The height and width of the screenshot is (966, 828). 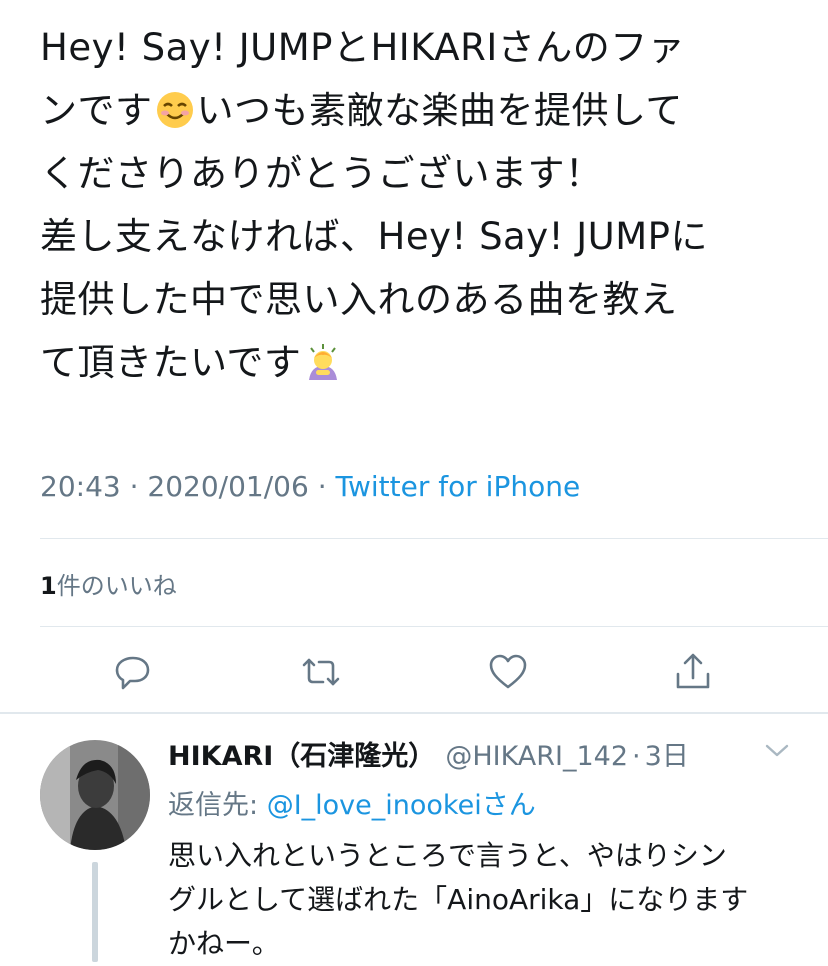 What do you see at coordinates (321, 173) in the screenshot?
I see `tweet-text-line: くださりありがとうございます！` at bounding box center [321, 173].